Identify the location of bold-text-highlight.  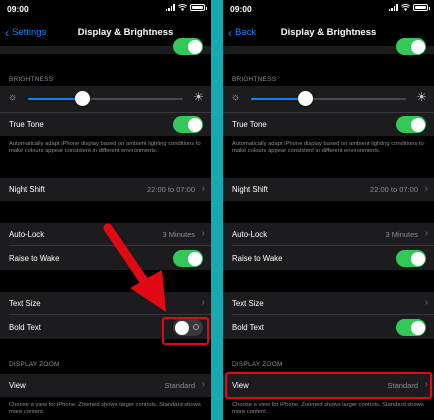
(185, 331).